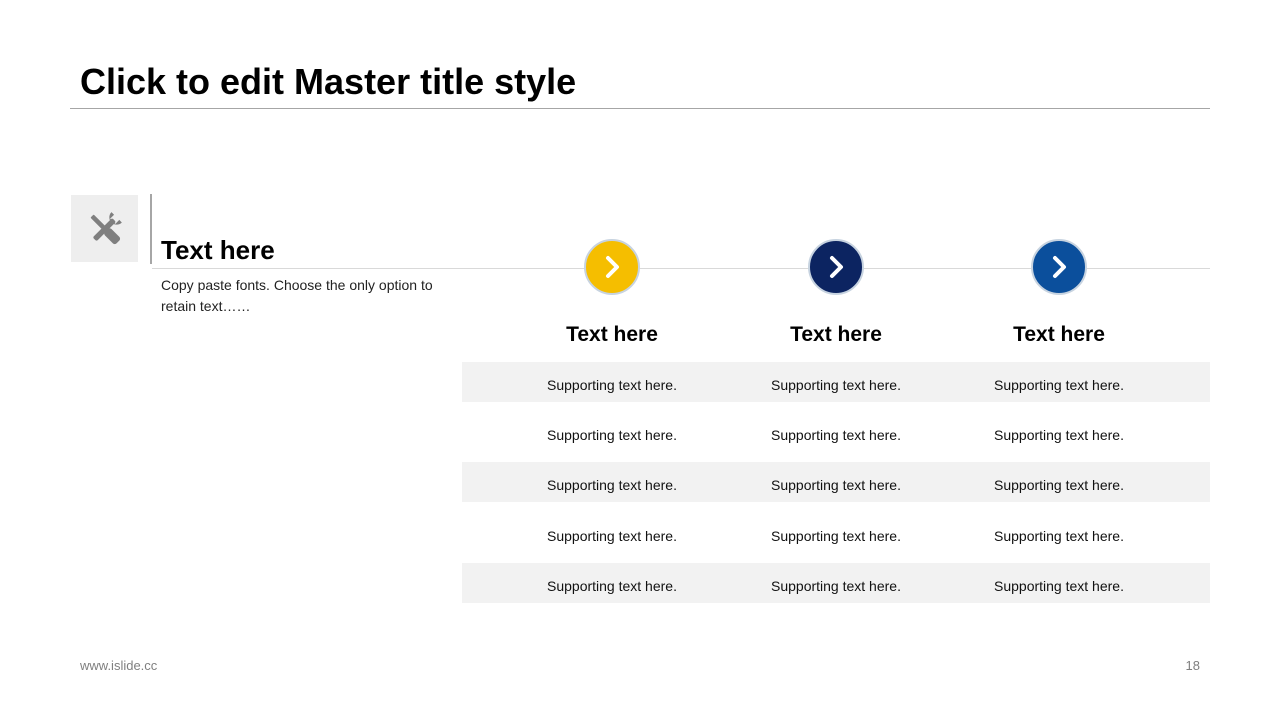  Describe the element at coordinates (119, 665) in the screenshot. I see `footer-url: www.islide.cc` at that location.